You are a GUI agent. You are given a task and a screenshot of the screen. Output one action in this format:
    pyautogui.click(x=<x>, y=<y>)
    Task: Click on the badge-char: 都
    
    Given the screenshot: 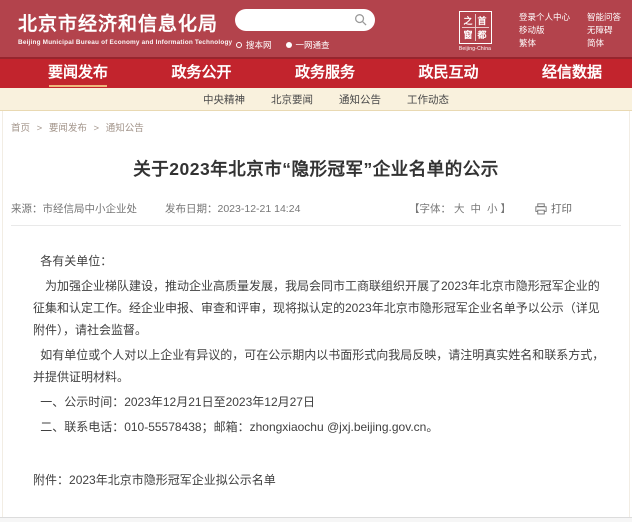 What is the action you would take?
    pyautogui.click(x=482, y=34)
    